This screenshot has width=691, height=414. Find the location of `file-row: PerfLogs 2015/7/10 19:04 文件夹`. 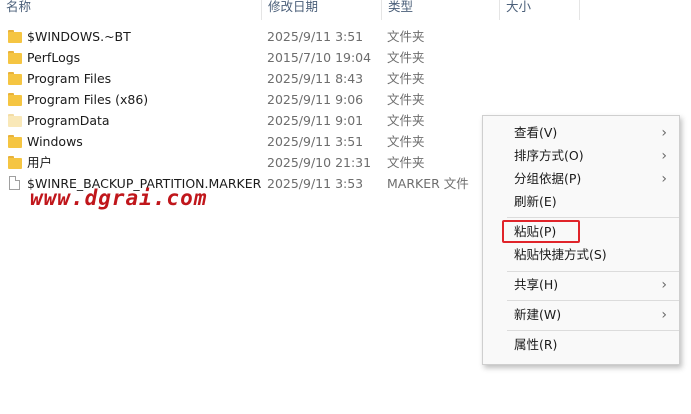

file-row: PerfLogs 2015/7/10 19:04 文件夹 is located at coordinates (345, 57).